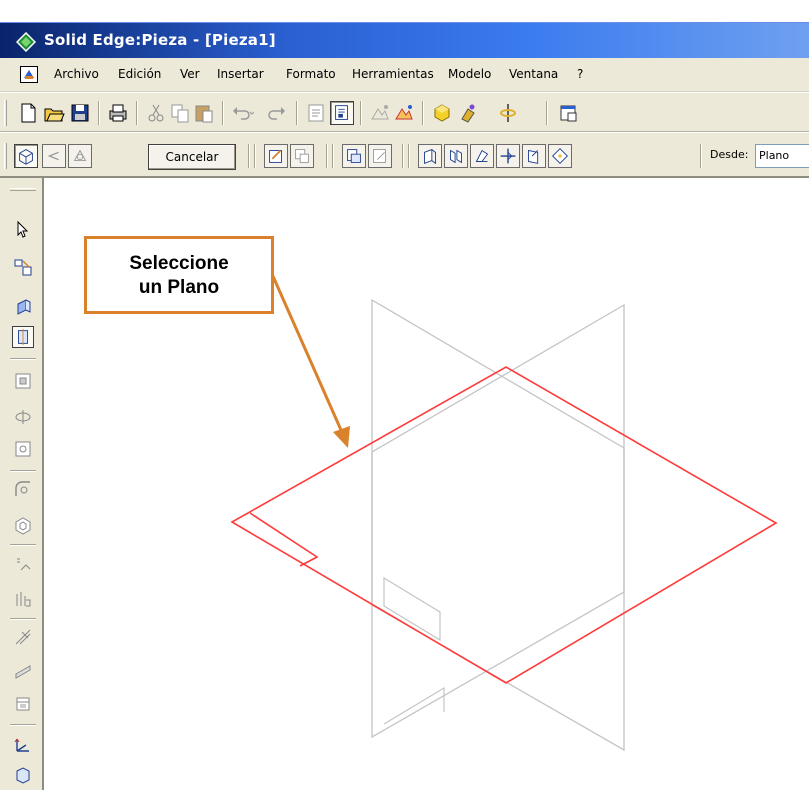  I want to click on perpendicular-plane-icon, so click(508, 156).